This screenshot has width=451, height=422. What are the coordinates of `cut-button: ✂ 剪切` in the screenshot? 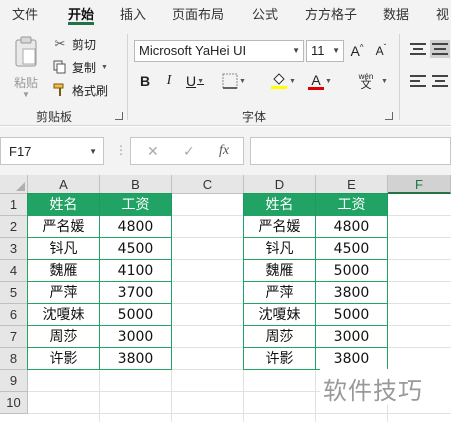 It's located at (74, 44).